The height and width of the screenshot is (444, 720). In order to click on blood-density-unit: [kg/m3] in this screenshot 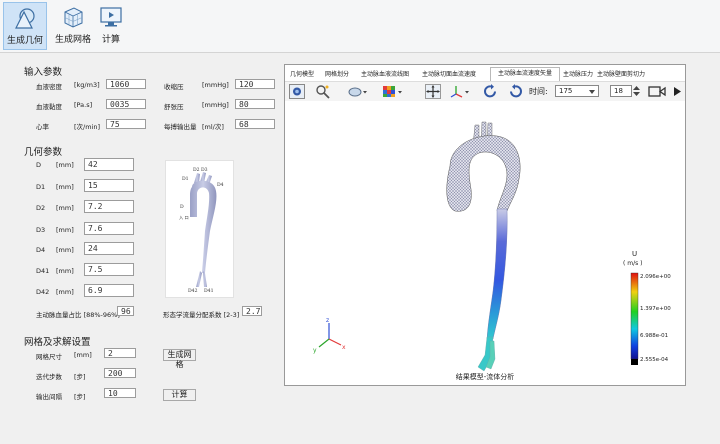, I will do `click(87, 85)`.